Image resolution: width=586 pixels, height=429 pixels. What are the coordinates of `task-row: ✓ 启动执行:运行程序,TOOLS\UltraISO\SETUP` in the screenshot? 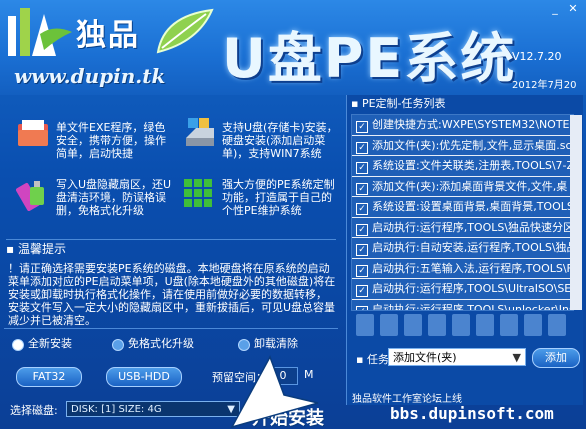 It's located at (462, 289).